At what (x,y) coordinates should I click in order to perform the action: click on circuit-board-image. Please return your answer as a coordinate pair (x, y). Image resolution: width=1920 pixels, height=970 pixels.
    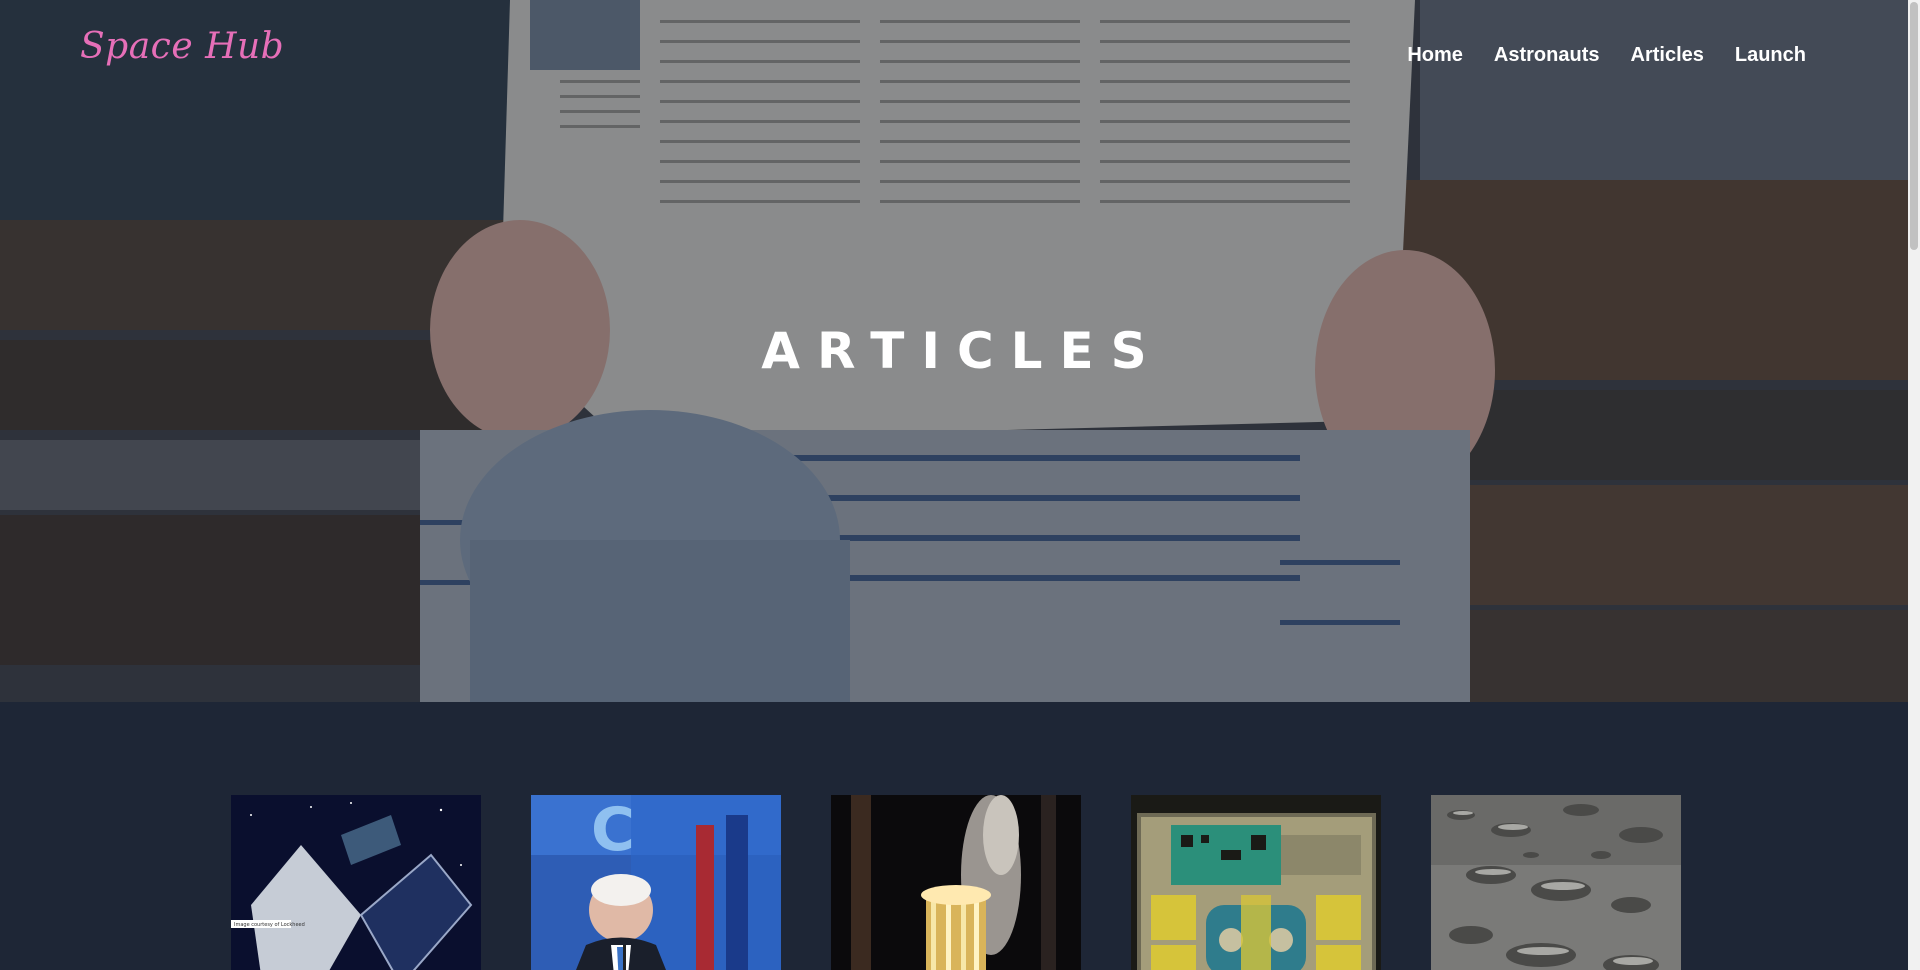
    Looking at the image, I should click on (1256, 882).